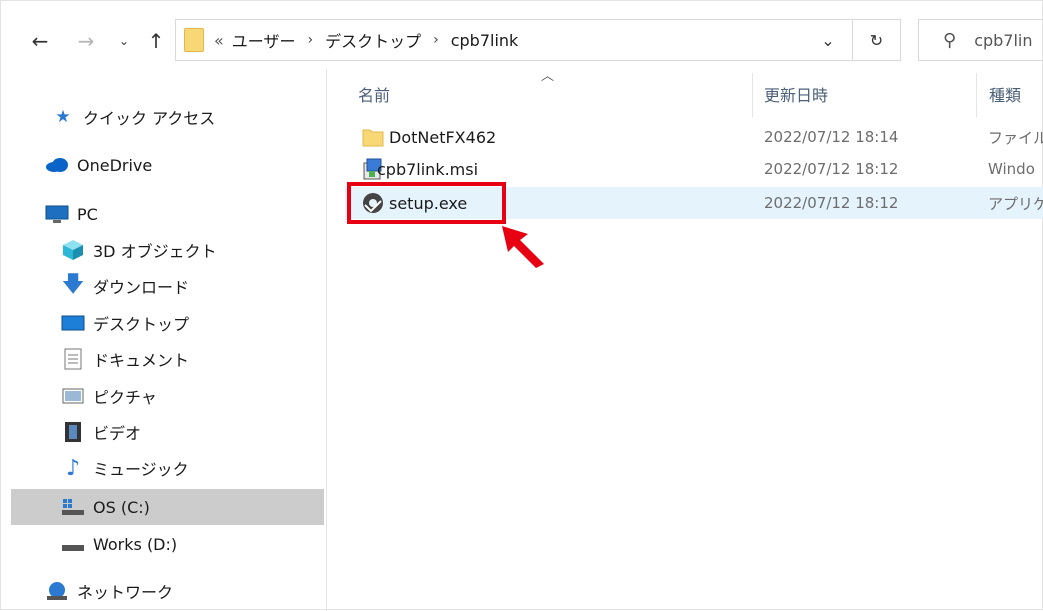  What do you see at coordinates (192, 286) in the screenshot?
I see `sidebar-item-downloads: 🡇 ダウンロード` at bounding box center [192, 286].